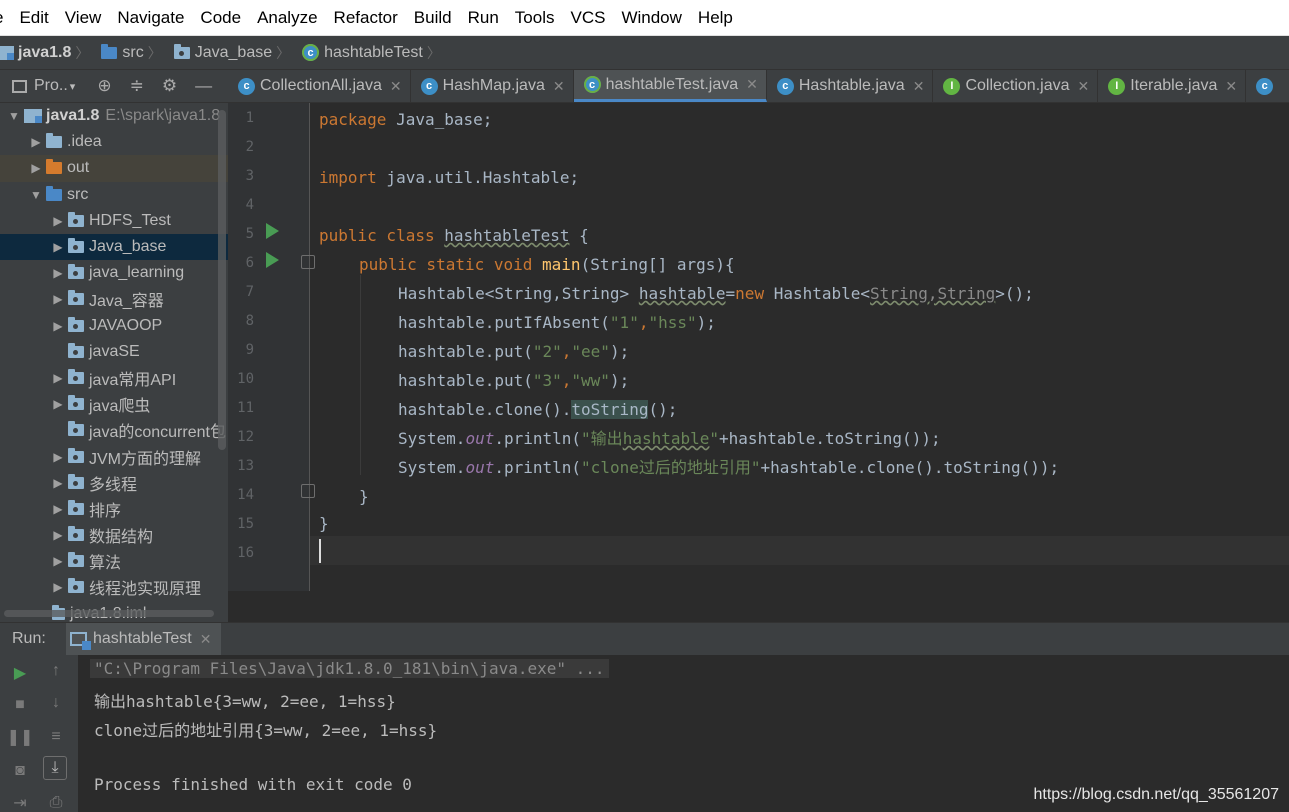  Describe the element at coordinates (114, 221) in the screenshot. I see `tree-item-package: ▶ HDFS_Test` at that location.